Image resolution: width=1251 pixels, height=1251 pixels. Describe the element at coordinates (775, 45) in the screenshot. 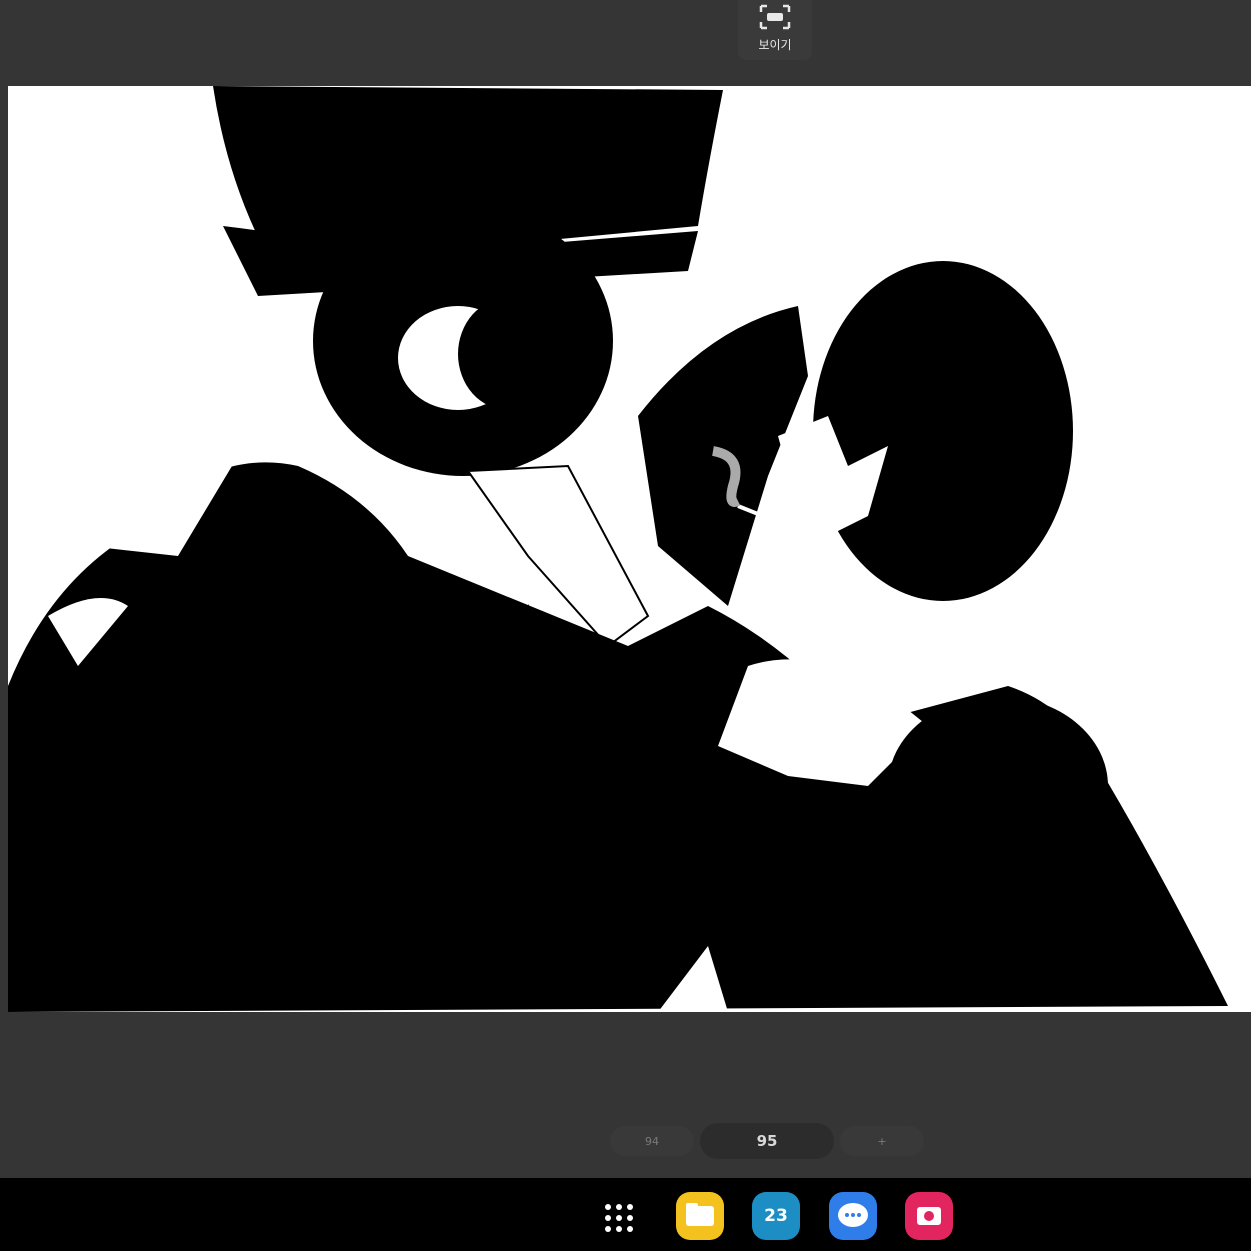

I see `view-label: 보이기` at that location.